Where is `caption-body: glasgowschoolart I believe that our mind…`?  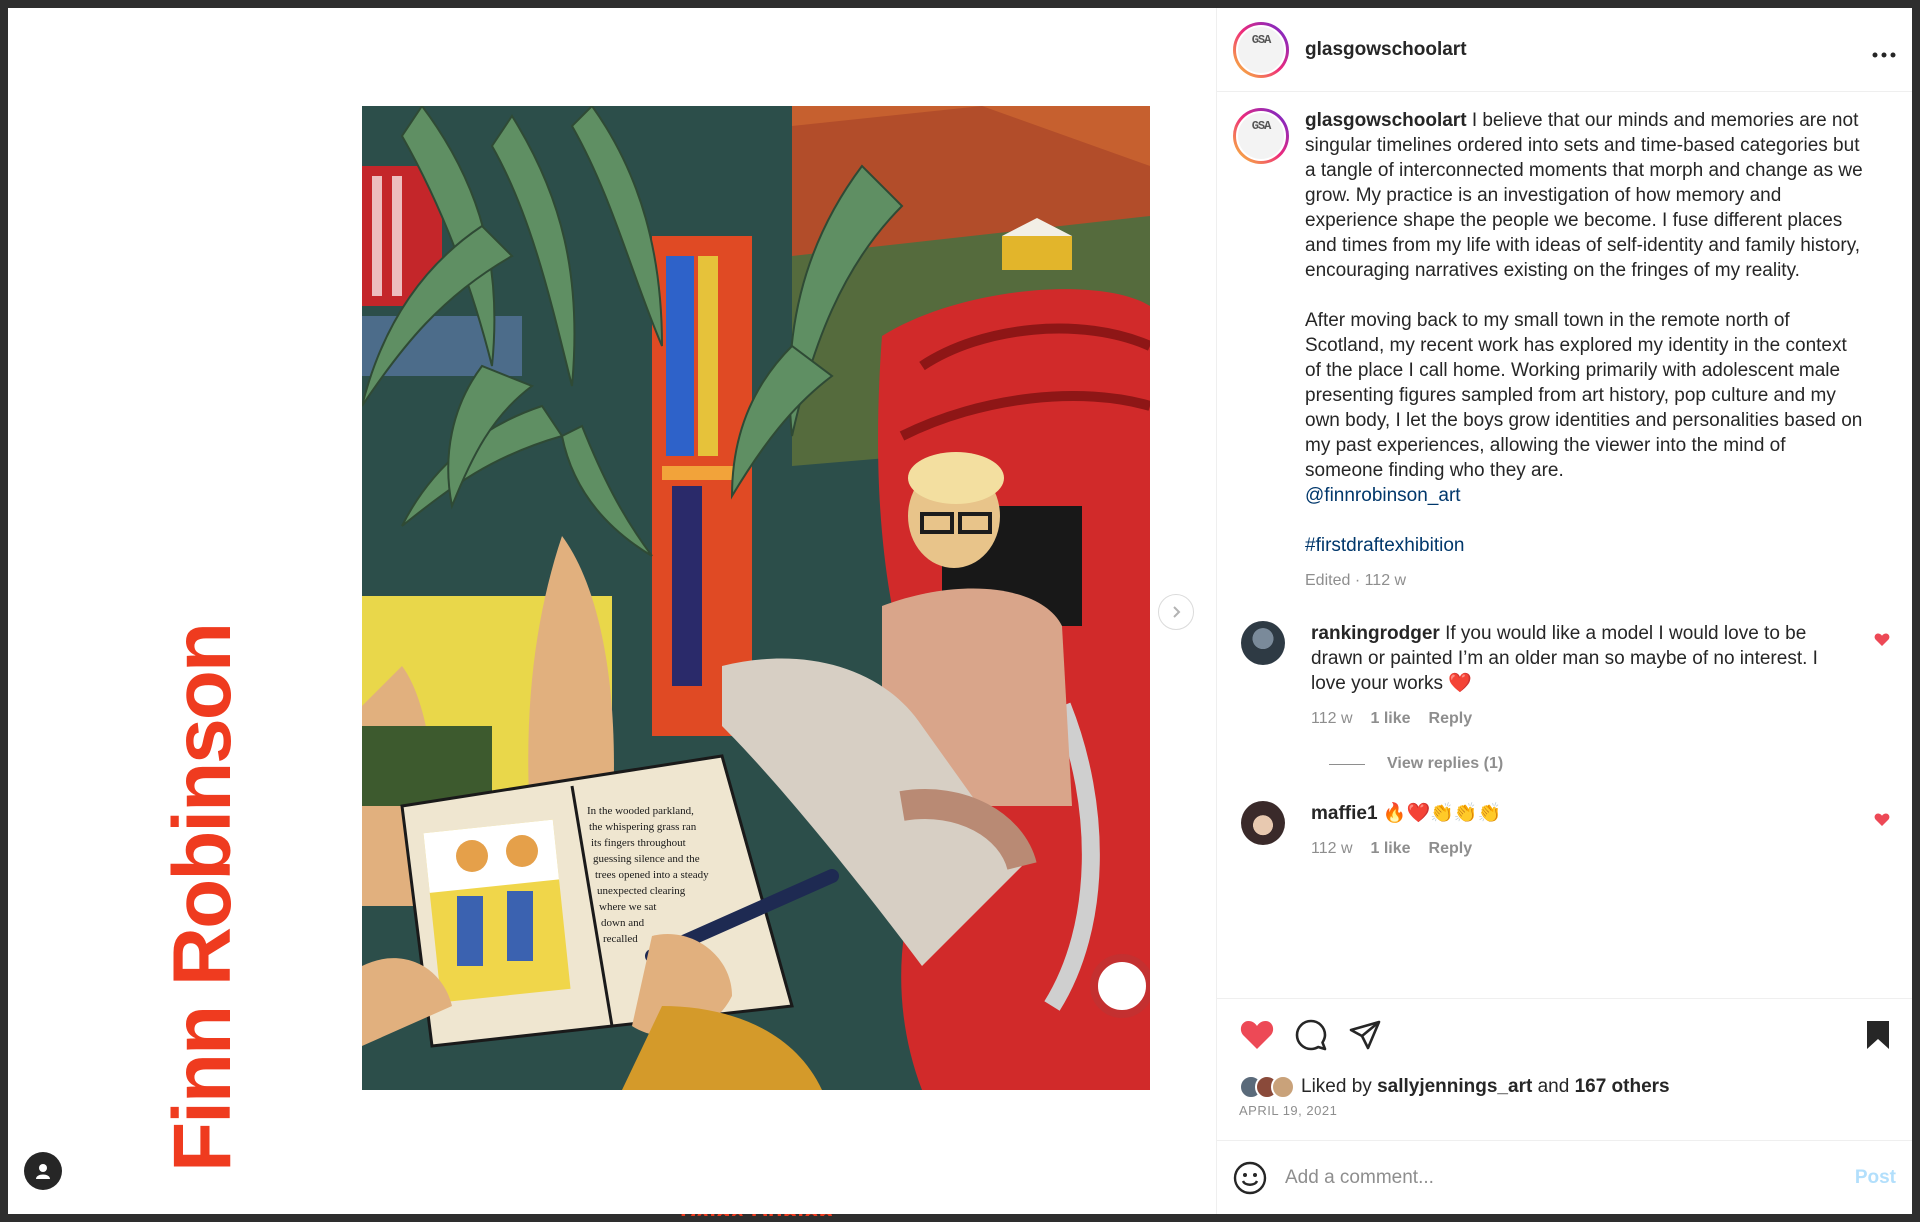 caption-body: glasgowschoolart I believe that our mind… is located at coordinates (1585, 350).